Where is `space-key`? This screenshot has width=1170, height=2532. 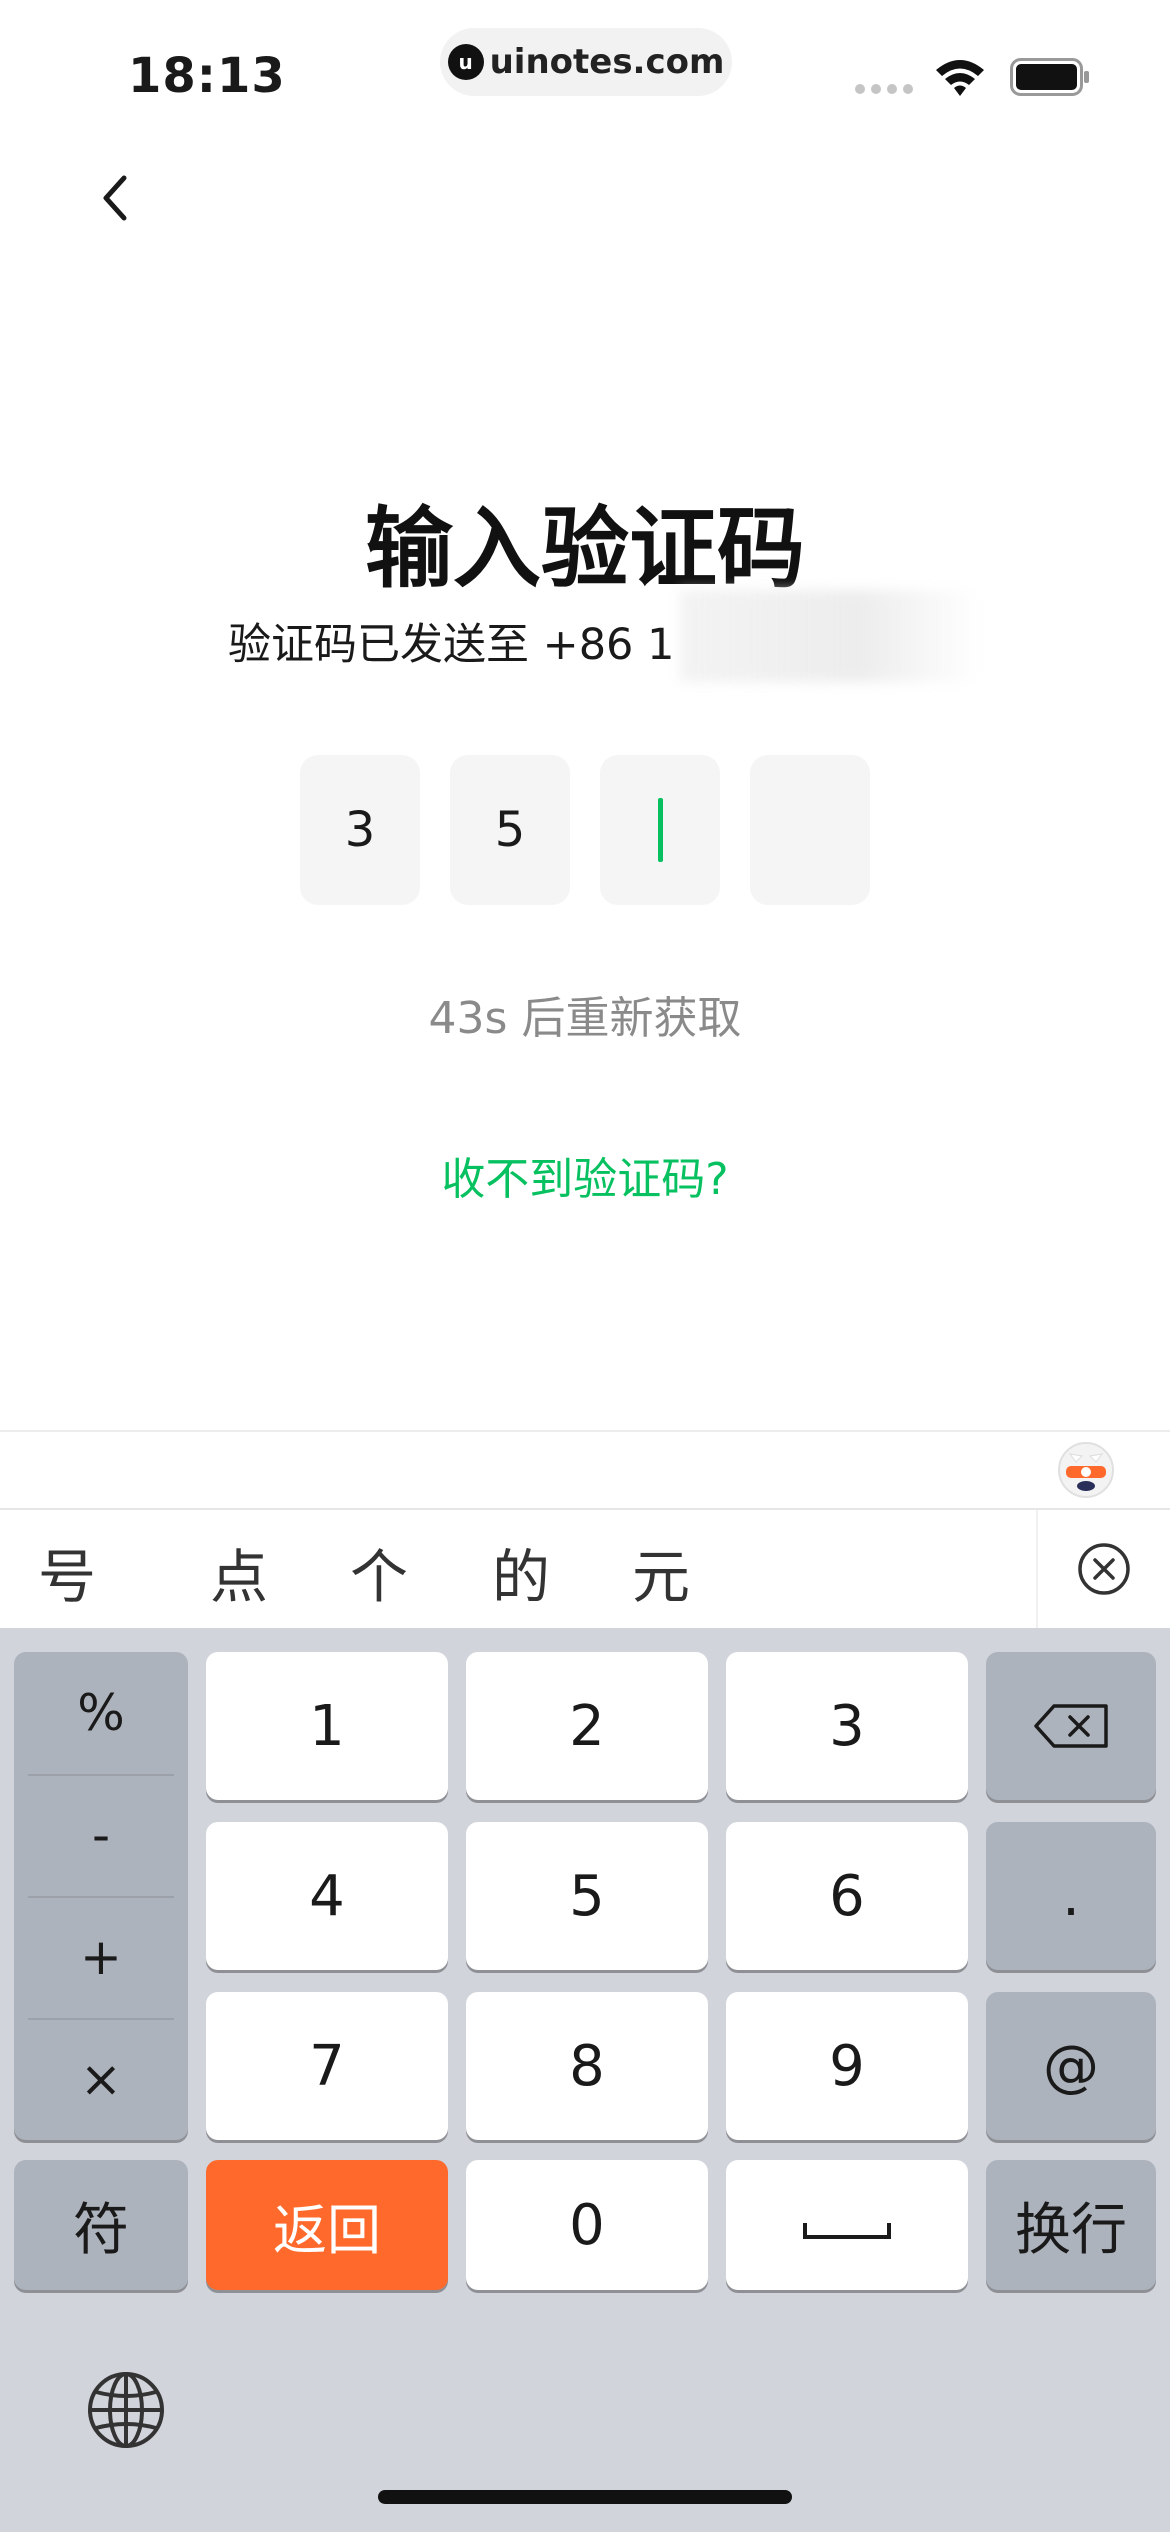 space-key is located at coordinates (847, 2225).